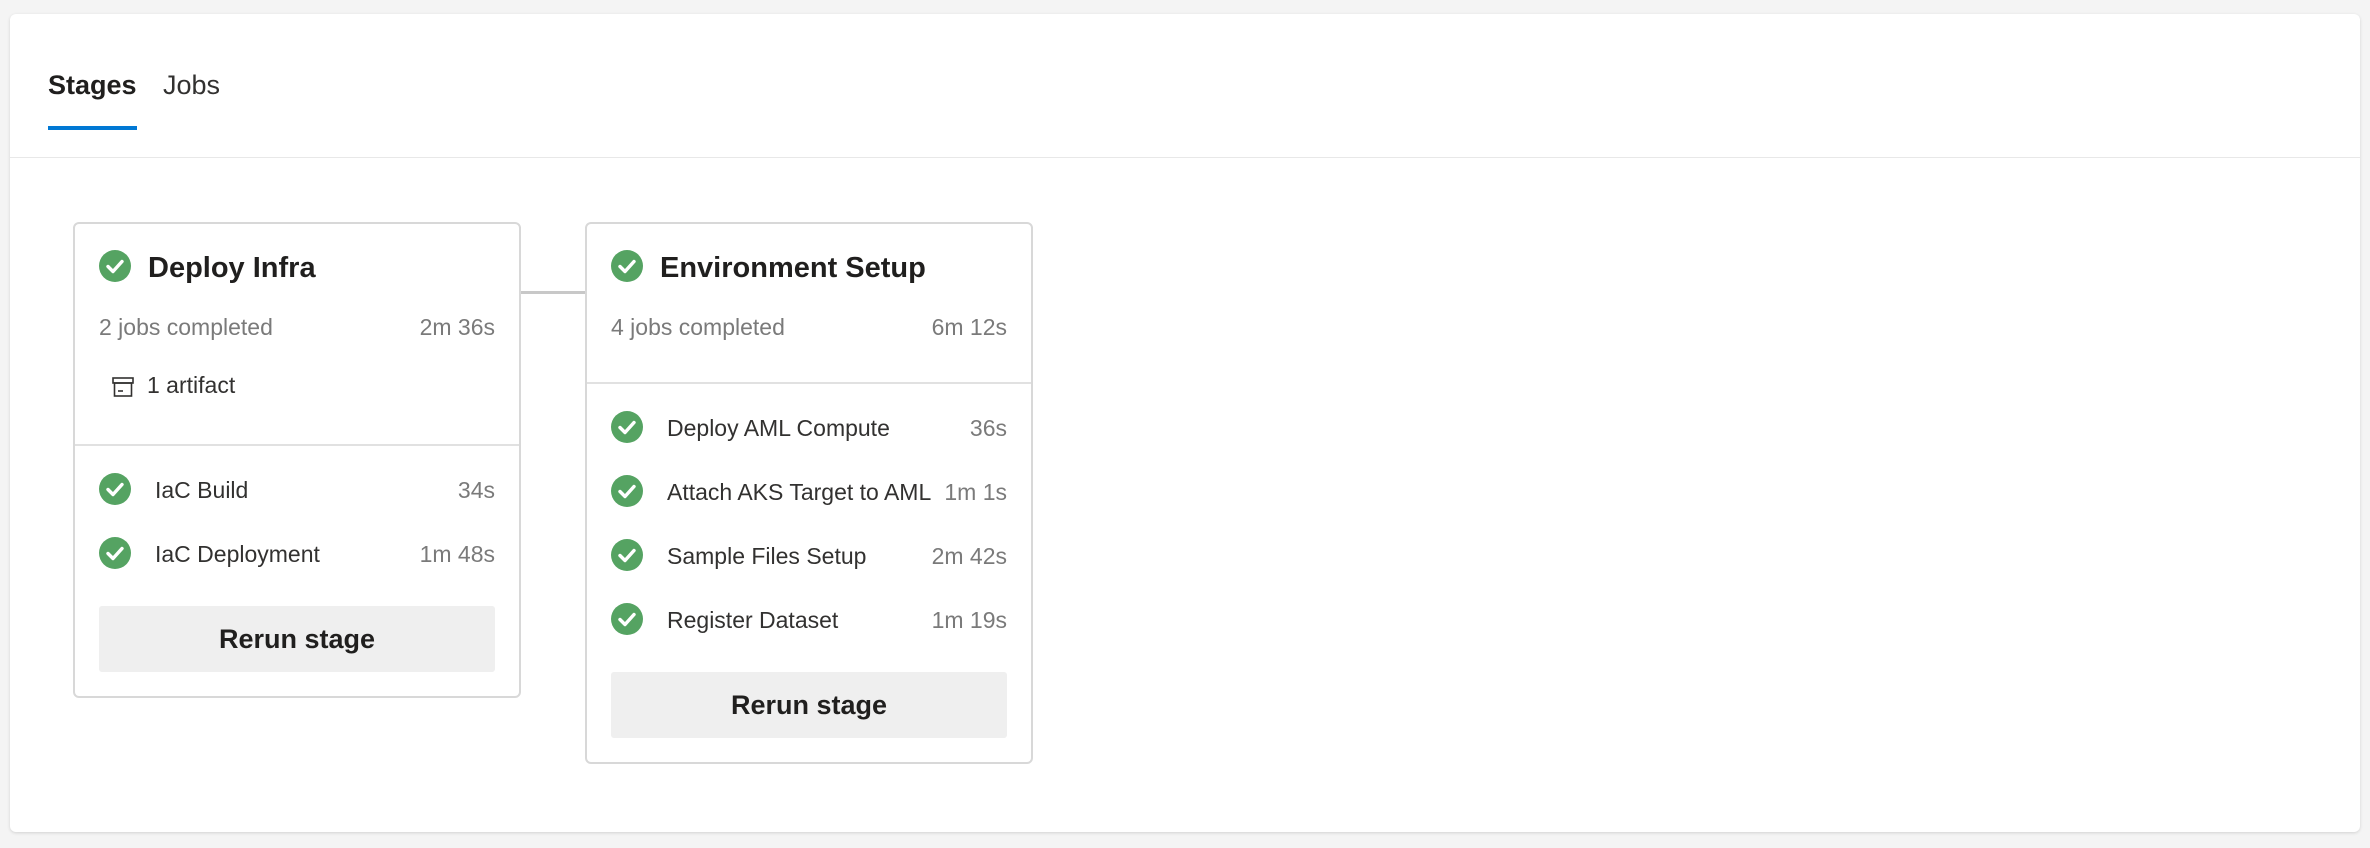 This screenshot has height=848, width=2370. I want to click on job-row: IaC Build 34s, so click(297, 493).